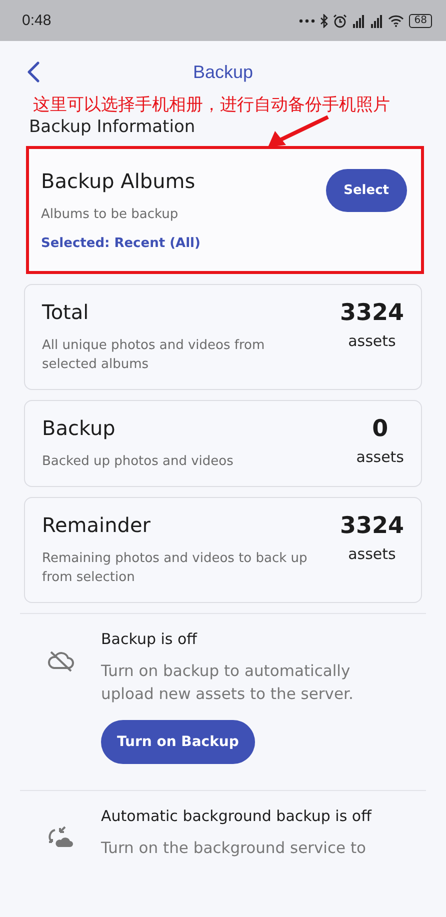 This screenshot has height=917, width=446. What do you see at coordinates (178, 742) in the screenshot?
I see `turn-on-button: Turn on Backup` at bounding box center [178, 742].